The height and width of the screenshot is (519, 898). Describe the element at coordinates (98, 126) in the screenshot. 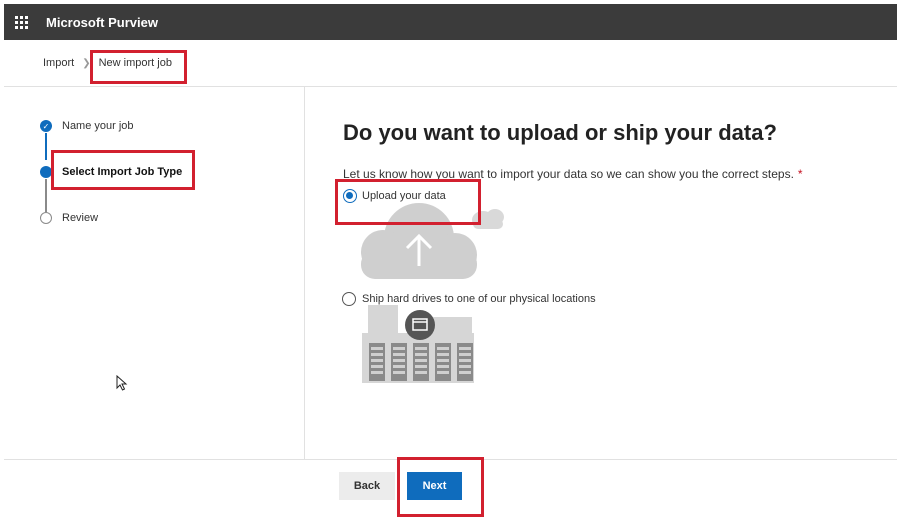

I see `step-name-your-job: Name your job` at that location.